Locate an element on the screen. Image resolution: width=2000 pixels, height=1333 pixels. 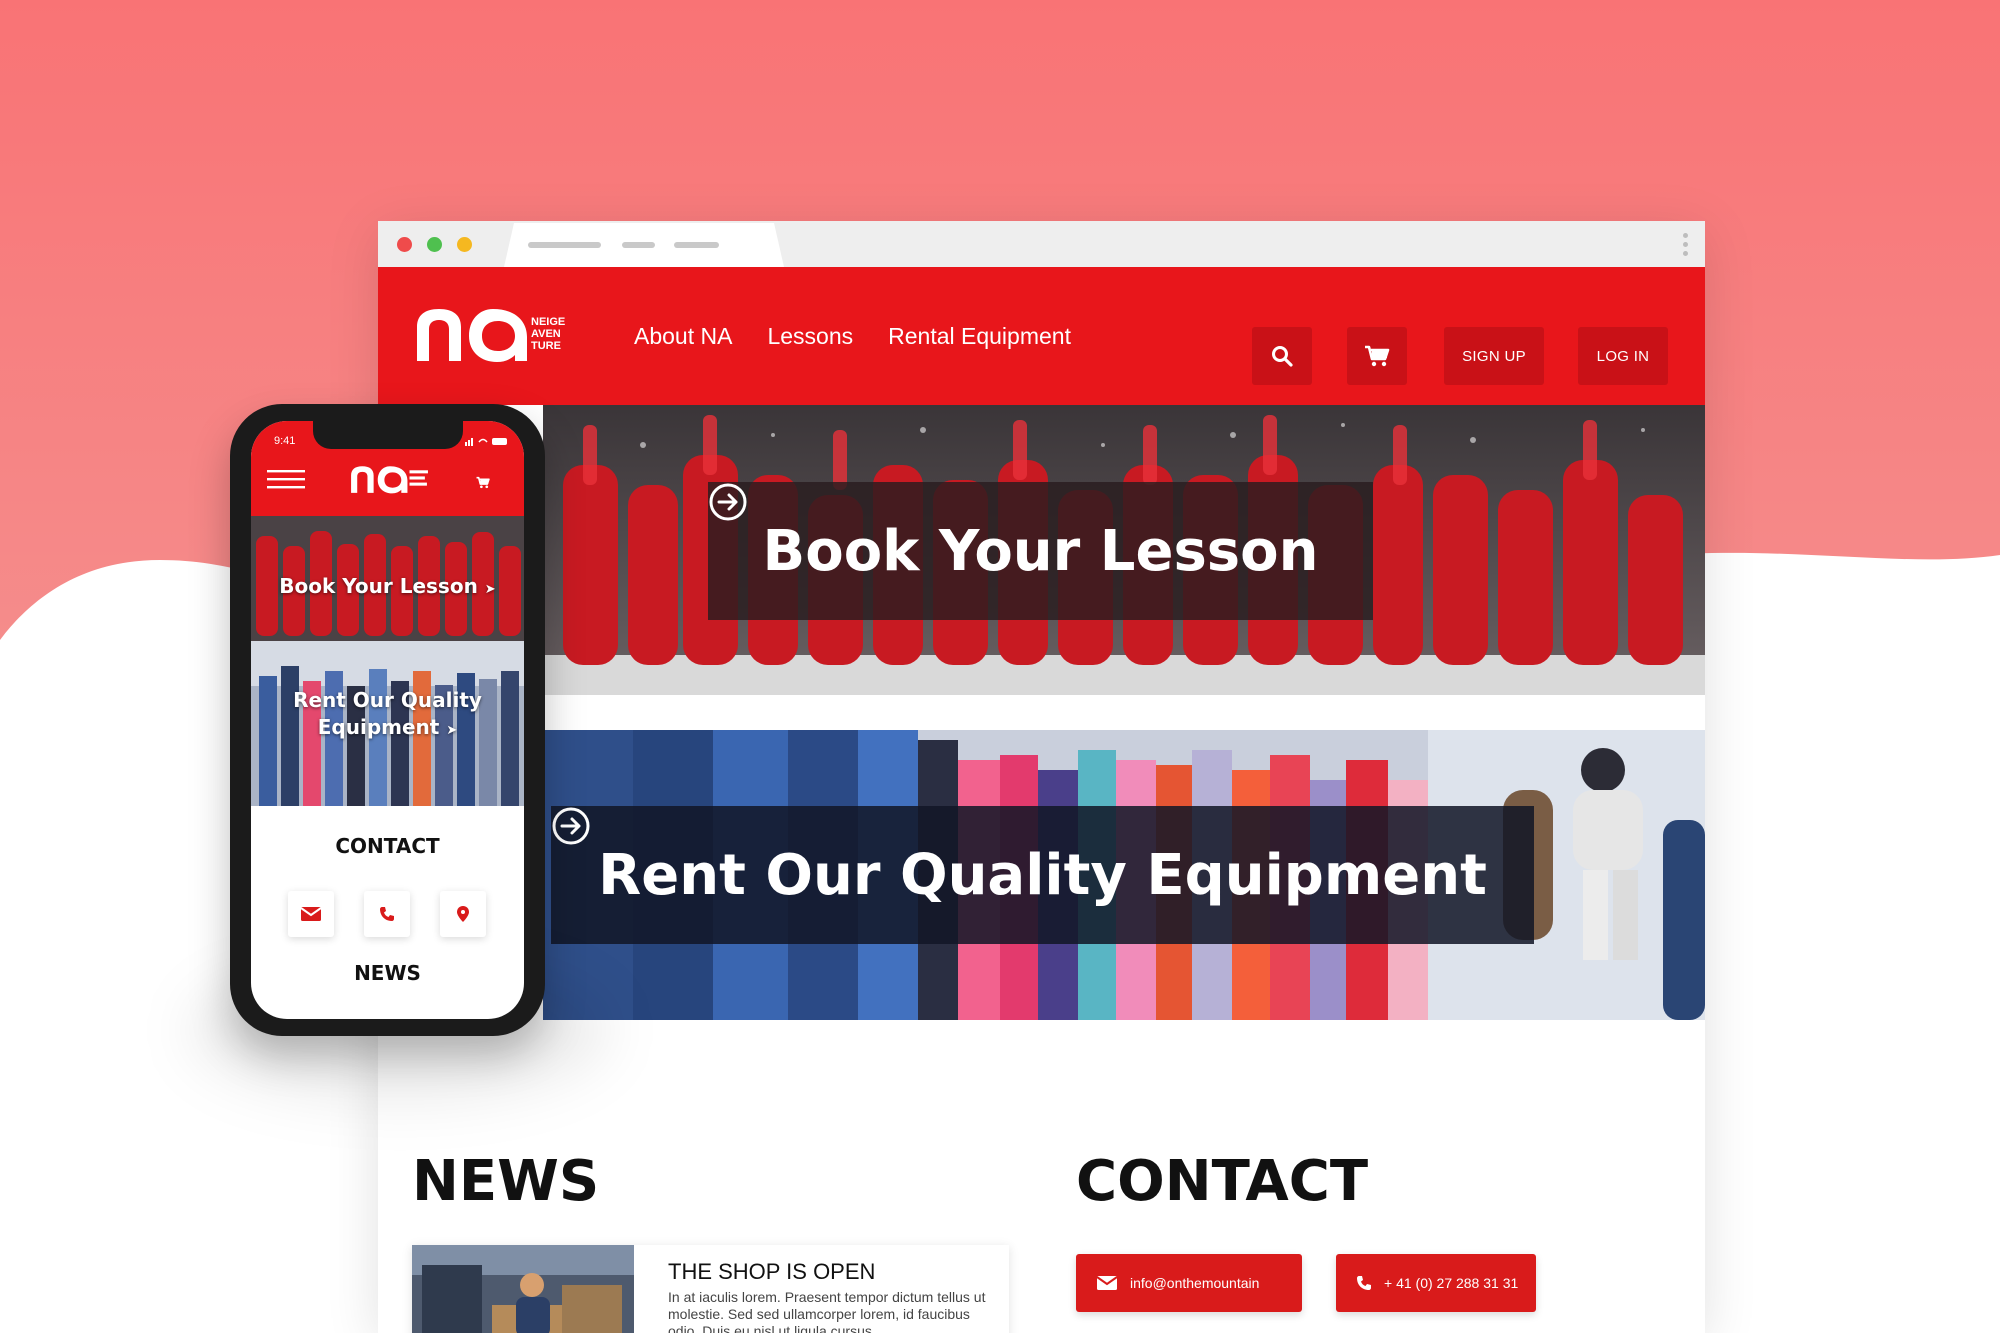
map-pin-icon is located at coordinates (463, 914).